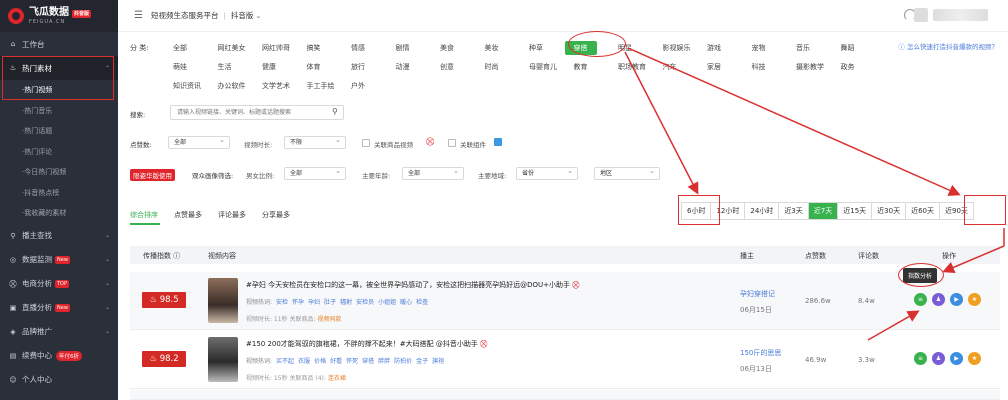  I want to click on video-tag: 怀孕, so click(298, 302).